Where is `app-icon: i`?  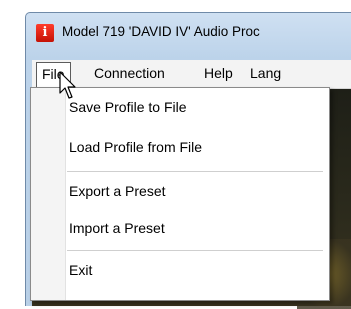 app-icon: i is located at coordinates (45, 33).